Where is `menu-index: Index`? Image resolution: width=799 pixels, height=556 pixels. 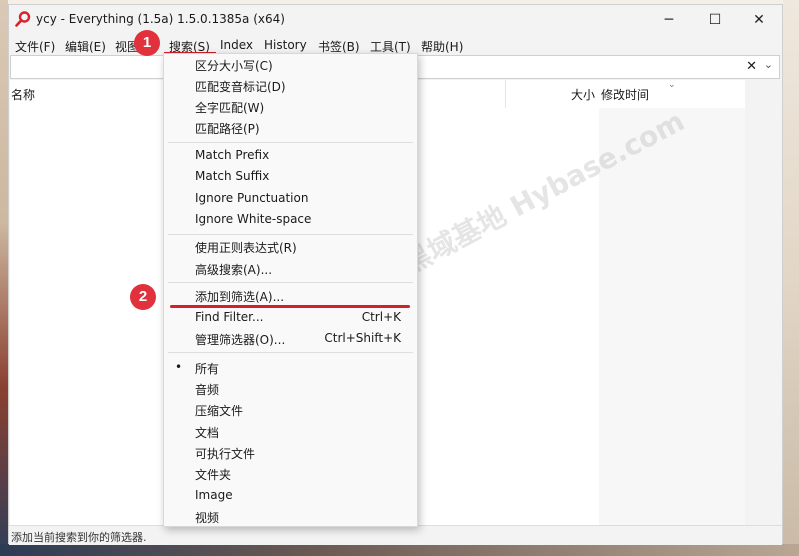
menu-index: Index is located at coordinates (236, 45).